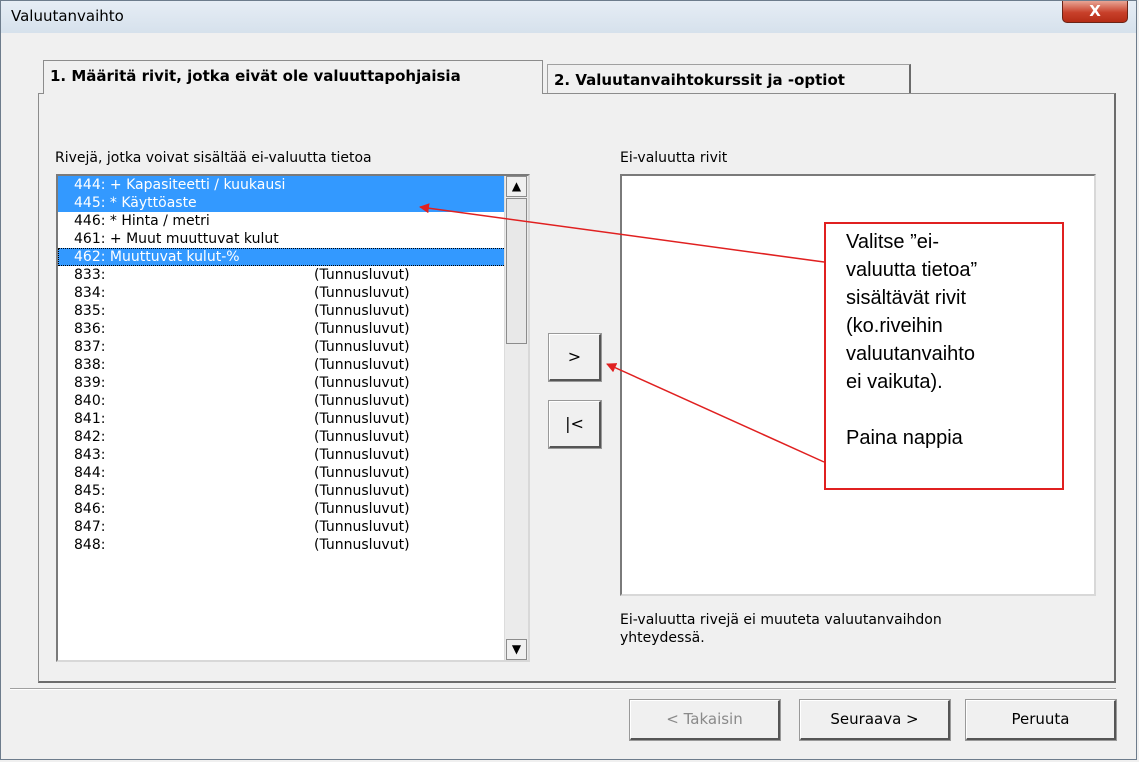  Describe the element at coordinates (894, 382) in the screenshot. I see `callout-line: ei vaikuta).` at that location.